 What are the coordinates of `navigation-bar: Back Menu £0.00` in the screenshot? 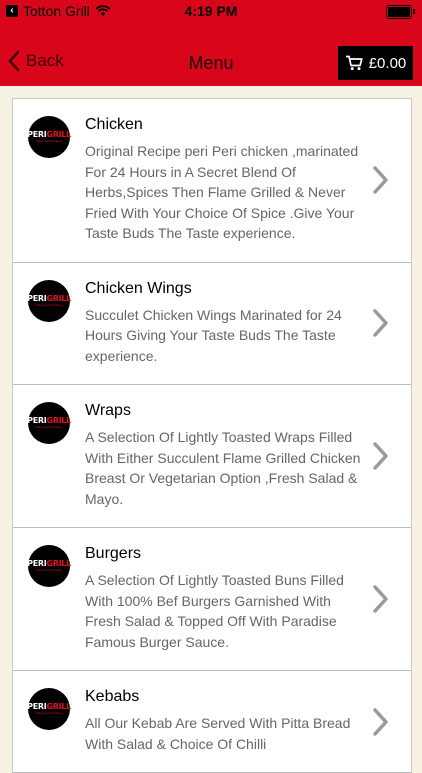 It's located at (211, 54).